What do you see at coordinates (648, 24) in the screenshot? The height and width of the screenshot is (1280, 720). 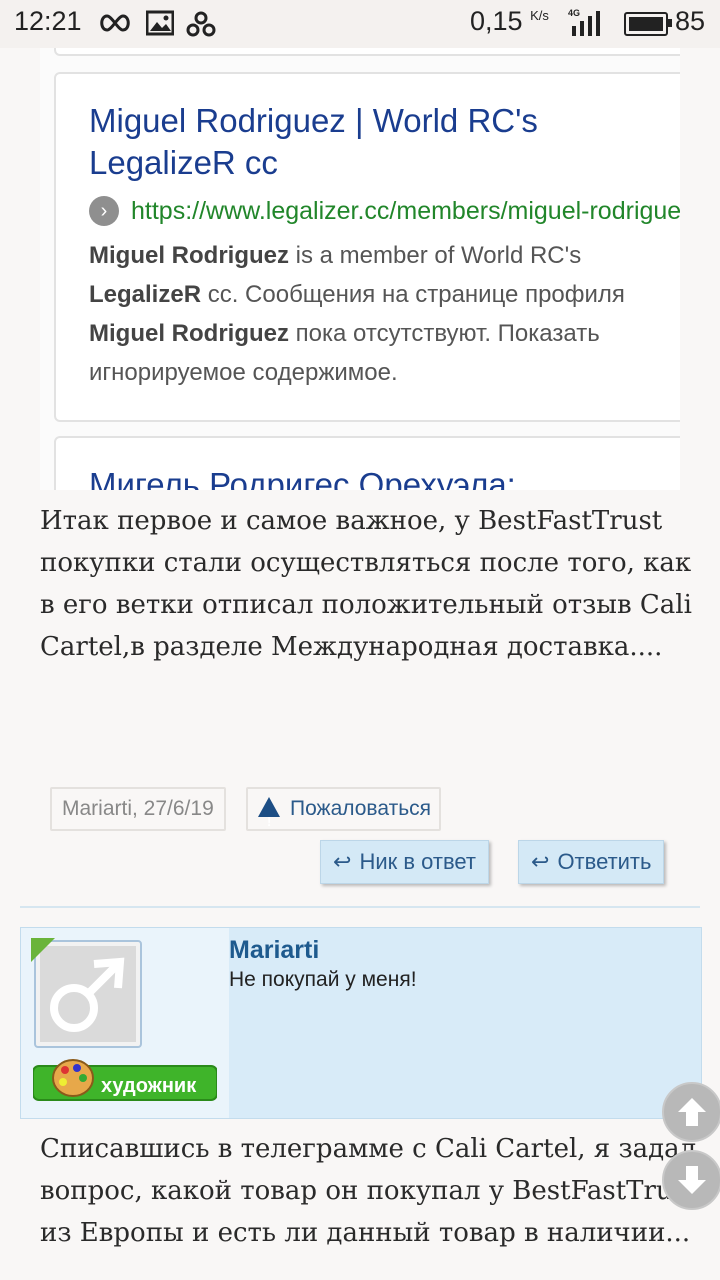 I see `battery-icon` at bounding box center [648, 24].